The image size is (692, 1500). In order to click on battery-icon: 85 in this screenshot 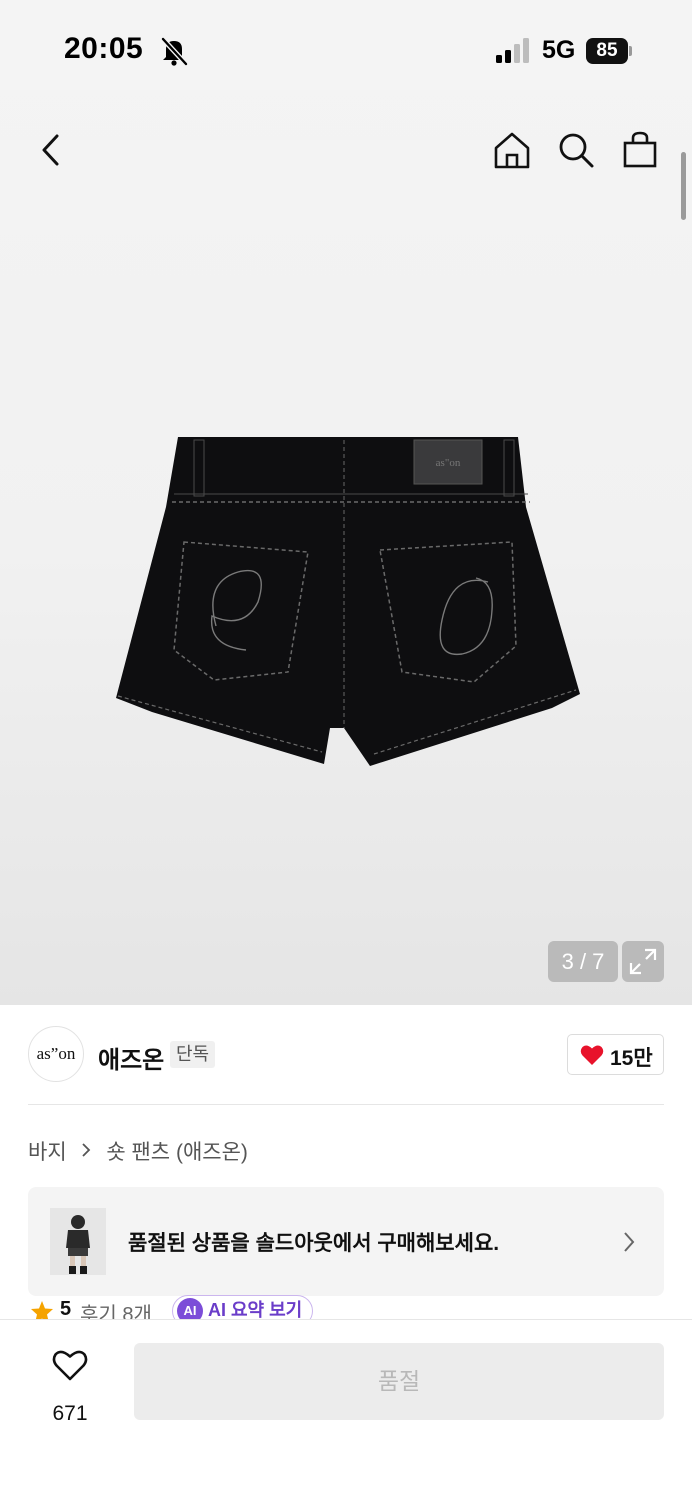, I will do `click(609, 51)`.